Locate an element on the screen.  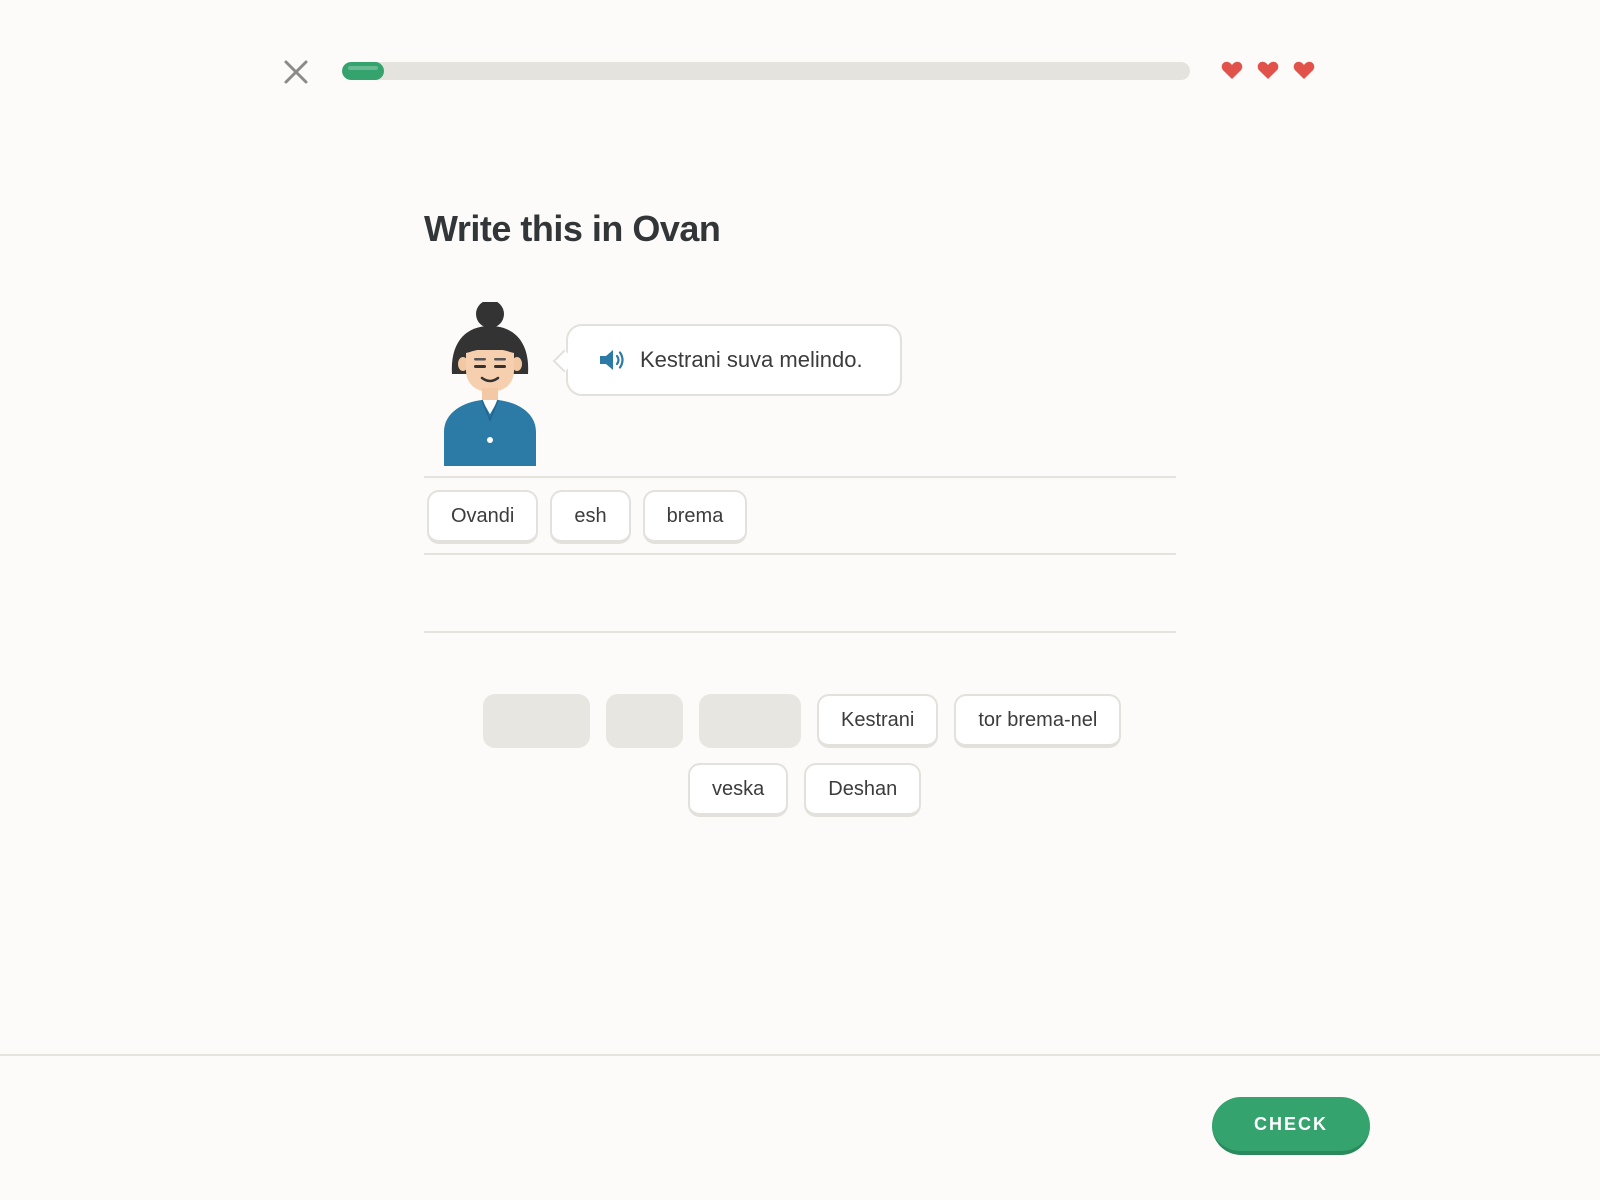
check-button: CHECK is located at coordinates (1291, 1126).